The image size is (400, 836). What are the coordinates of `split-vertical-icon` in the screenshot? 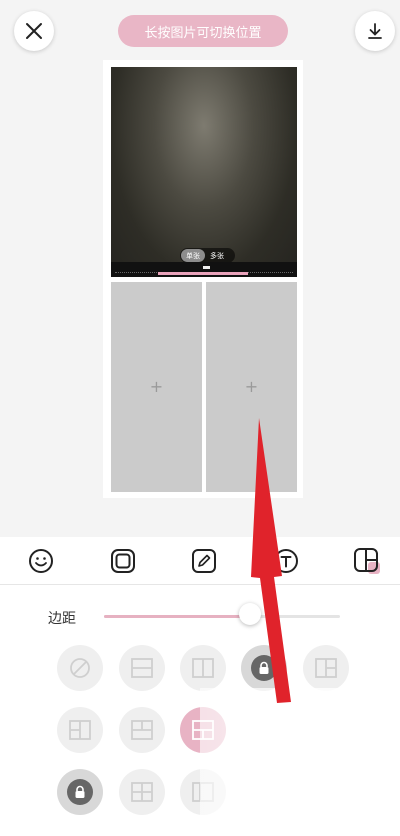 It's located at (203, 668).